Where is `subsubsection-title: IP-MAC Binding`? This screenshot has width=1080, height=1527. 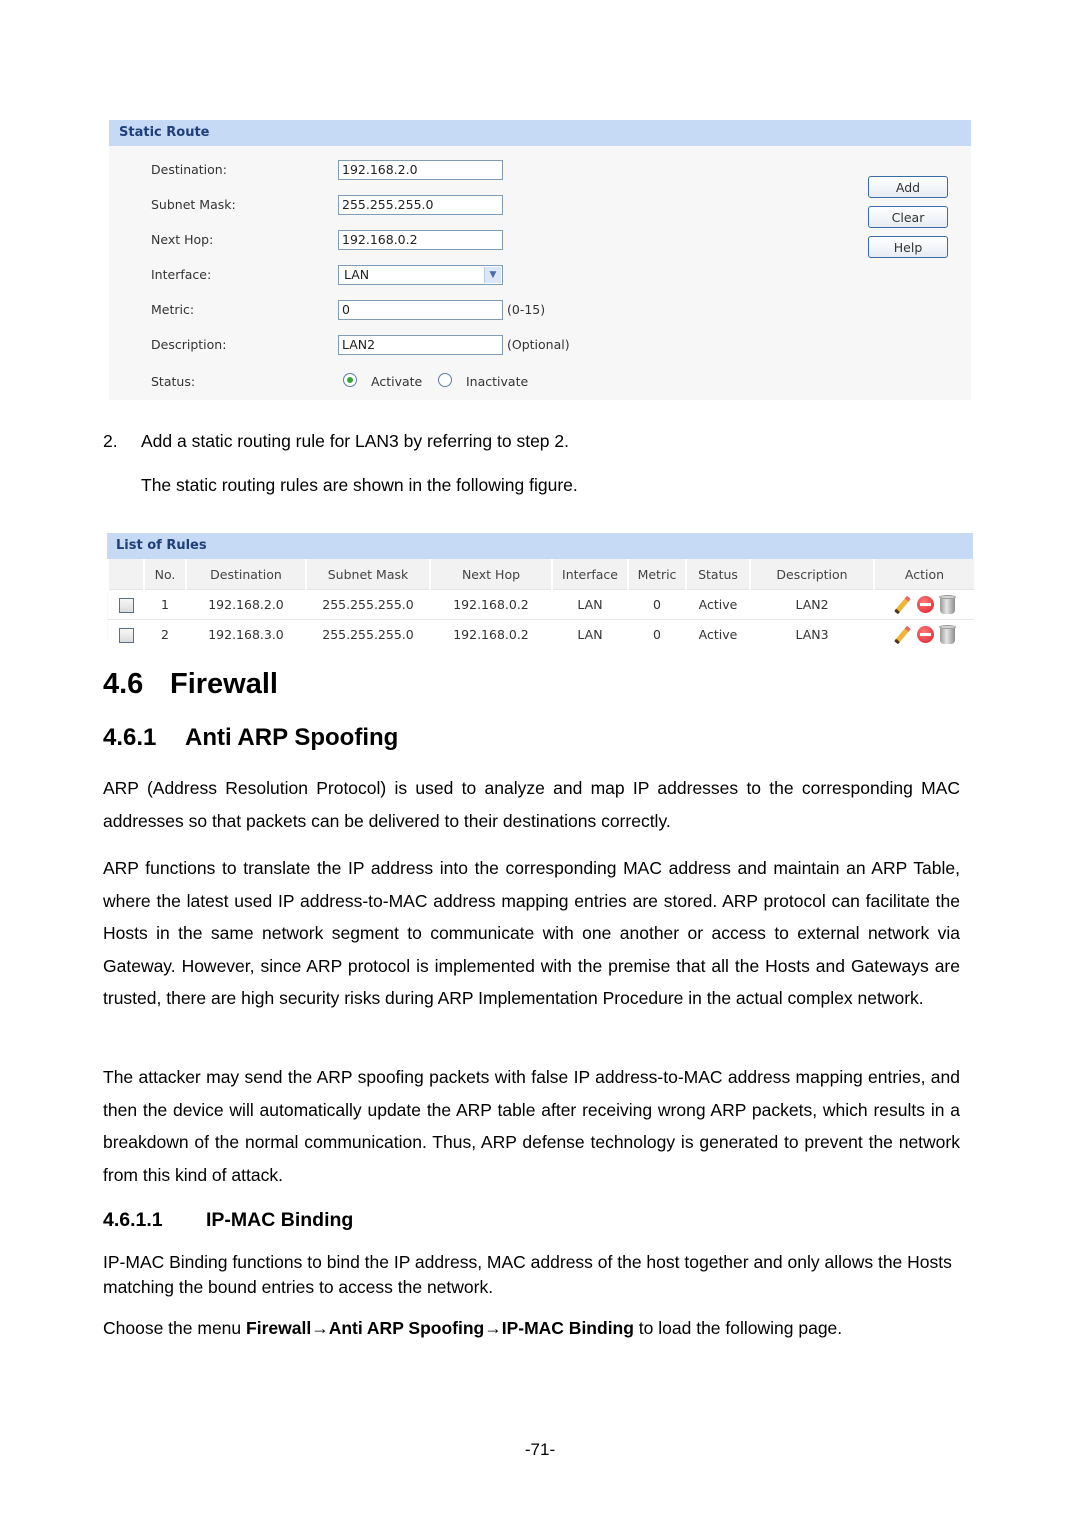 subsubsection-title: IP-MAC Binding is located at coordinates (280, 1220).